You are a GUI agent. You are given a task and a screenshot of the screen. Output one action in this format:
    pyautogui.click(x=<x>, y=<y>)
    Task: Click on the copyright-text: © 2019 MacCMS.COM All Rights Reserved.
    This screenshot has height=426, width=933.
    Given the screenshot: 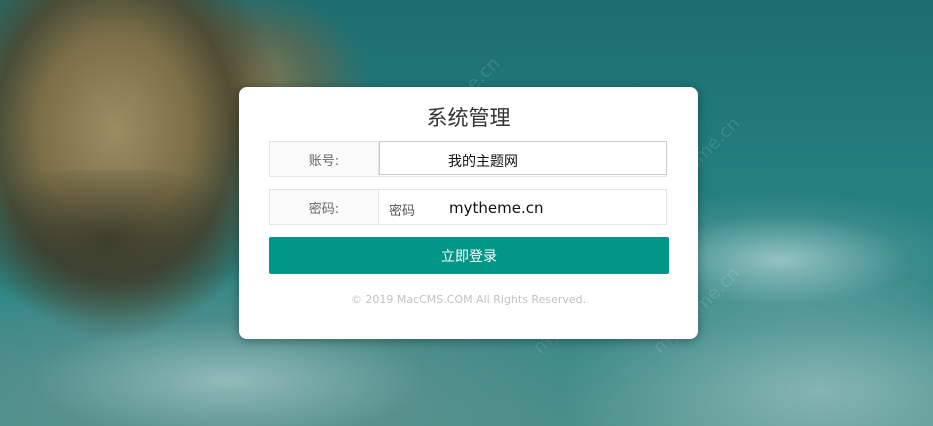 What is the action you would take?
    pyautogui.click(x=468, y=299)
    